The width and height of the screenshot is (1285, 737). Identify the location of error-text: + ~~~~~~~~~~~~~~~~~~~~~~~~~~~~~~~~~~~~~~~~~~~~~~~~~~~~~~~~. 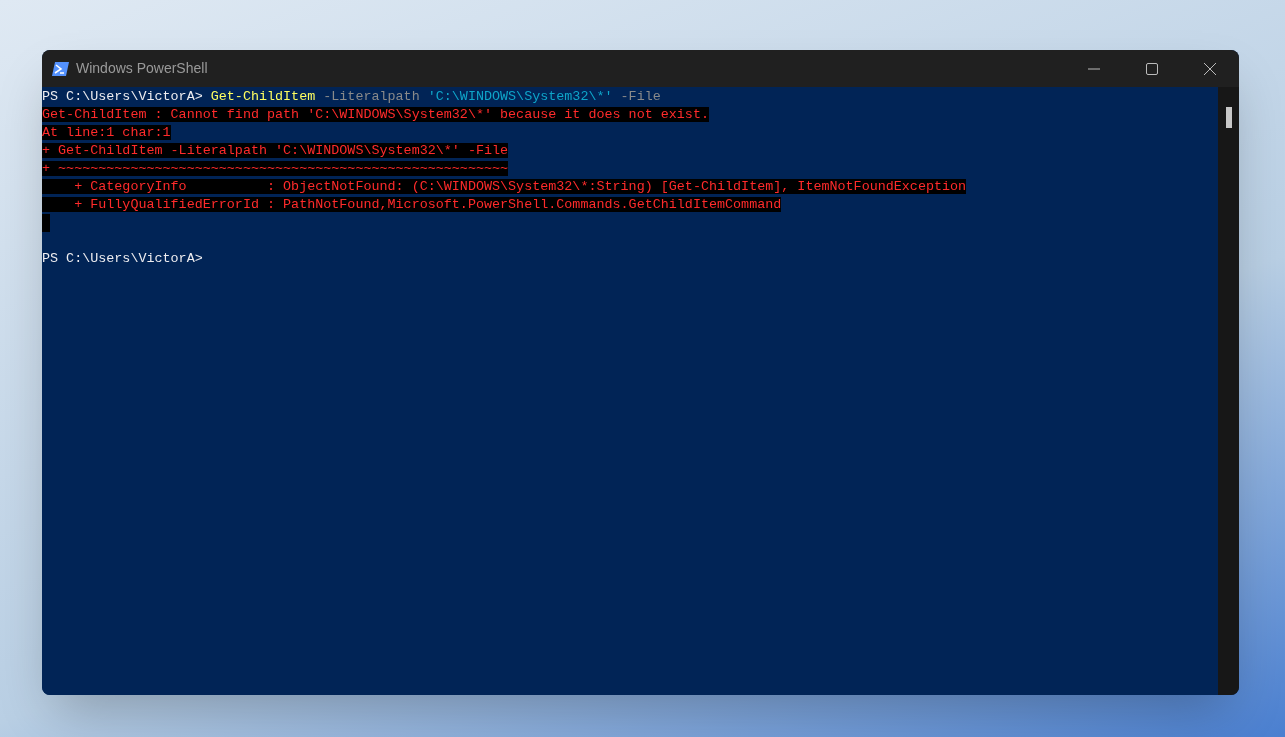
(275, 168).